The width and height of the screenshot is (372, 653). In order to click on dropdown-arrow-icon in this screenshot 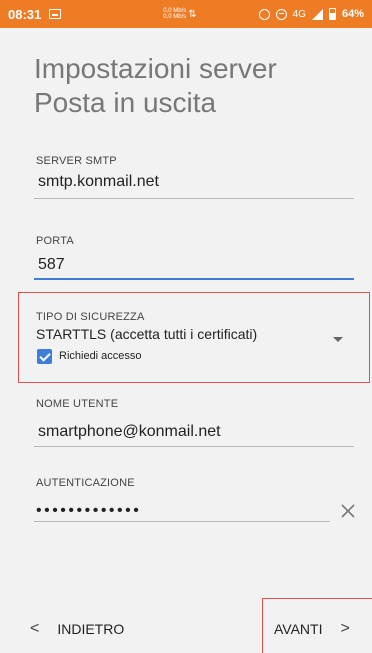, I will do `click(338, 339)`.